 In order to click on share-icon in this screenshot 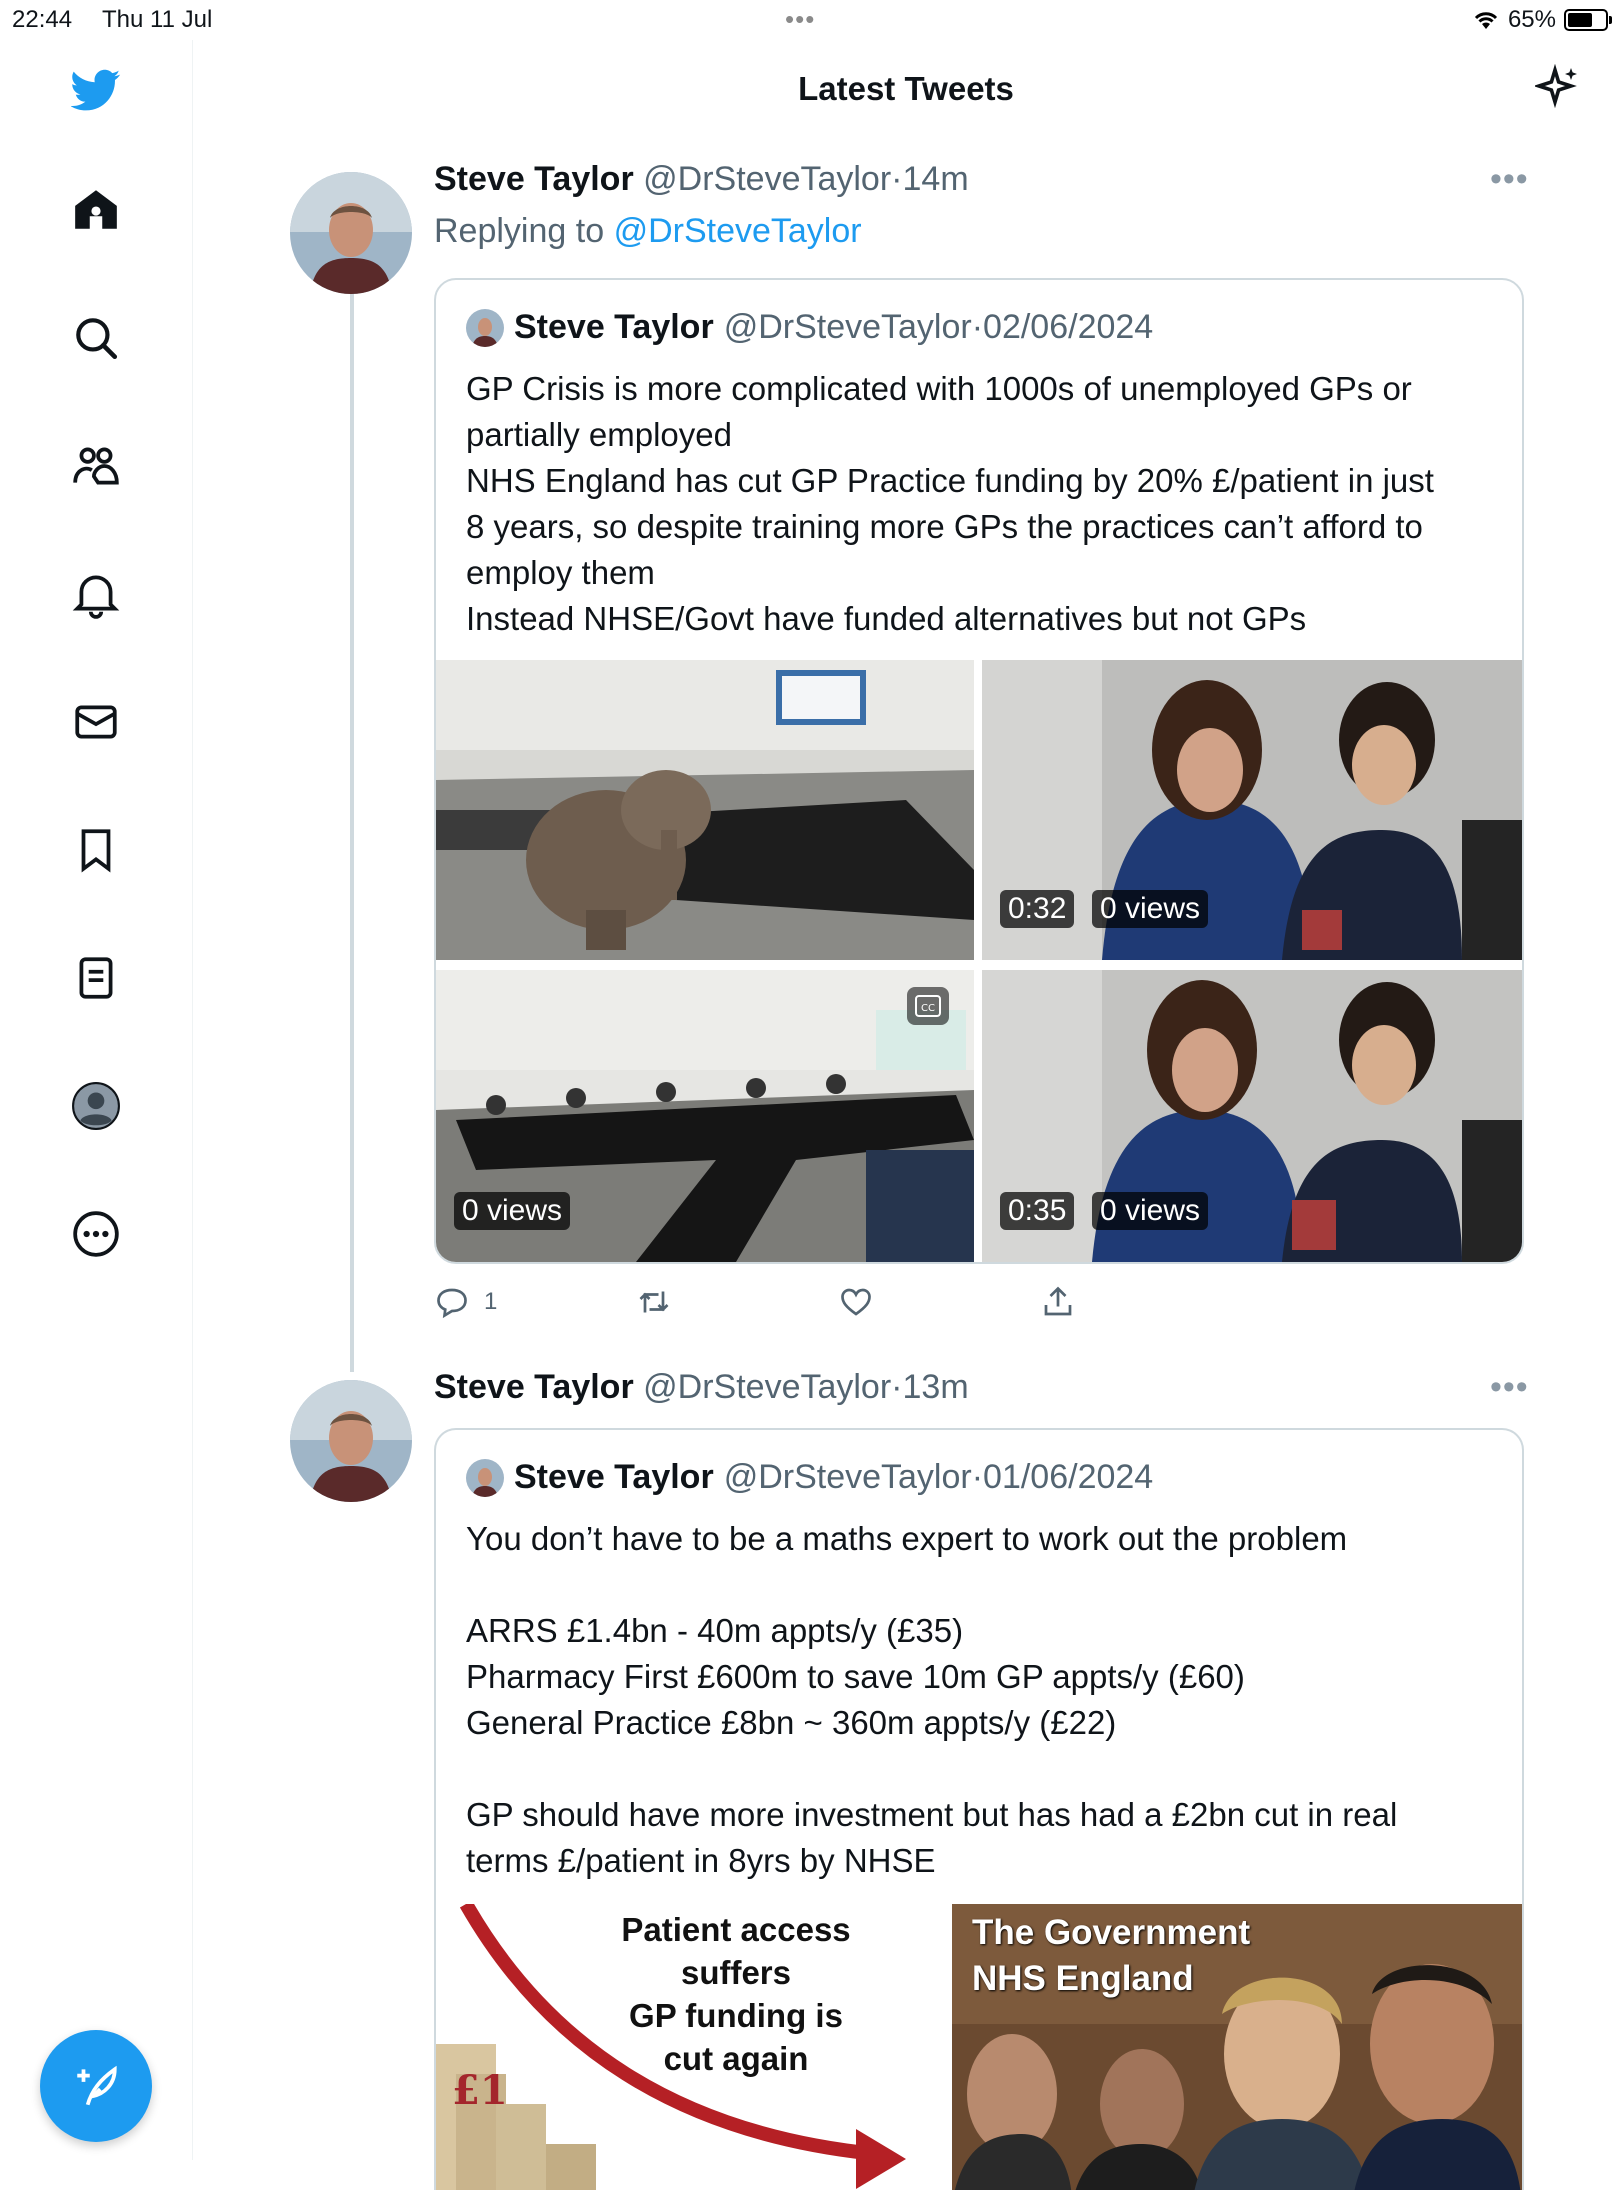, I will do `click(1058, 1301)`.